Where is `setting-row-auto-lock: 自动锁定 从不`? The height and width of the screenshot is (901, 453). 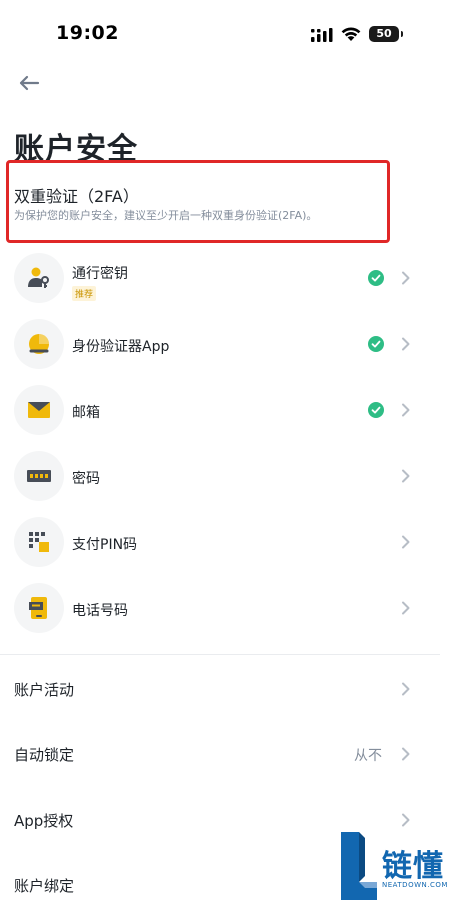
setting-row-auto-lock: 自动锁定 从不 is located at coordinates (226, 754).